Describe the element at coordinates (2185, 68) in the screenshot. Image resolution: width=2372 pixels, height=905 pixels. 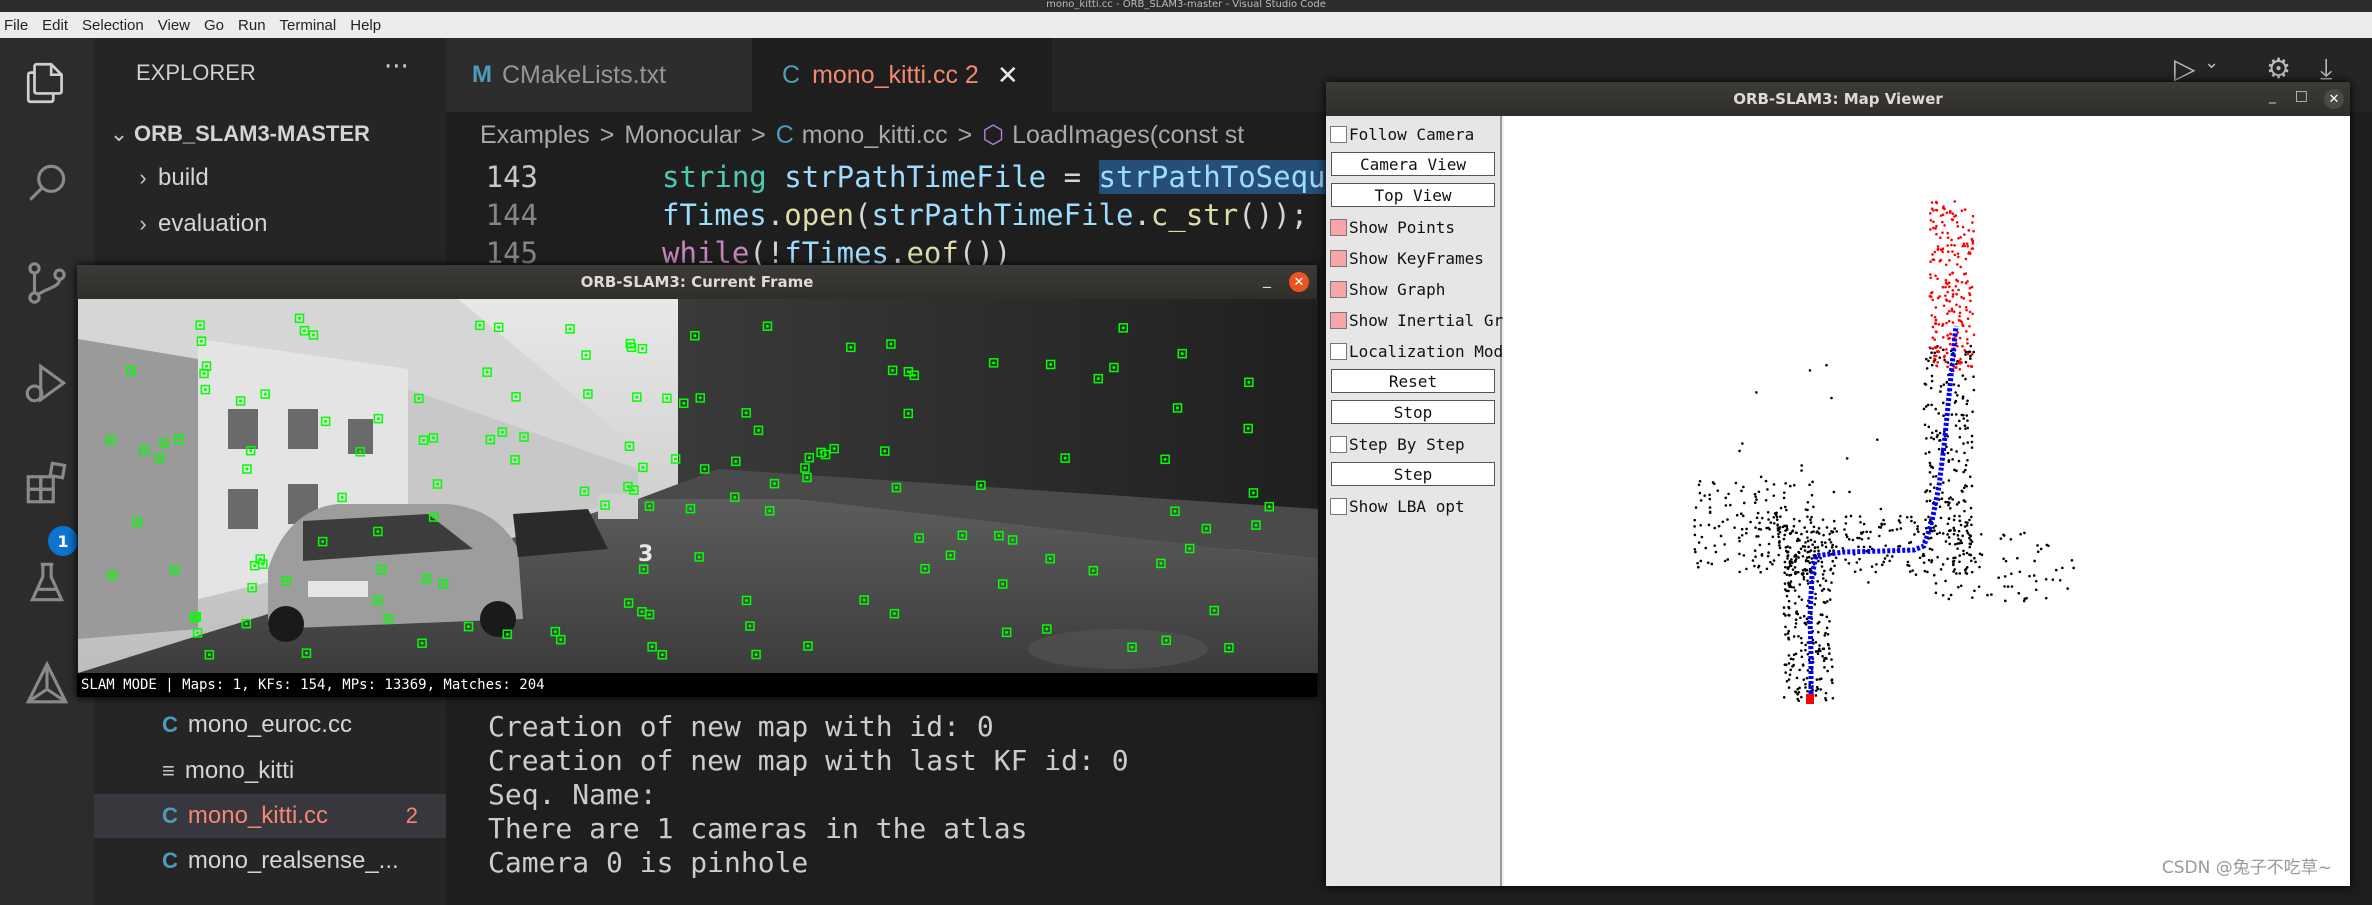
I see `run-icon: ▷` at that location.